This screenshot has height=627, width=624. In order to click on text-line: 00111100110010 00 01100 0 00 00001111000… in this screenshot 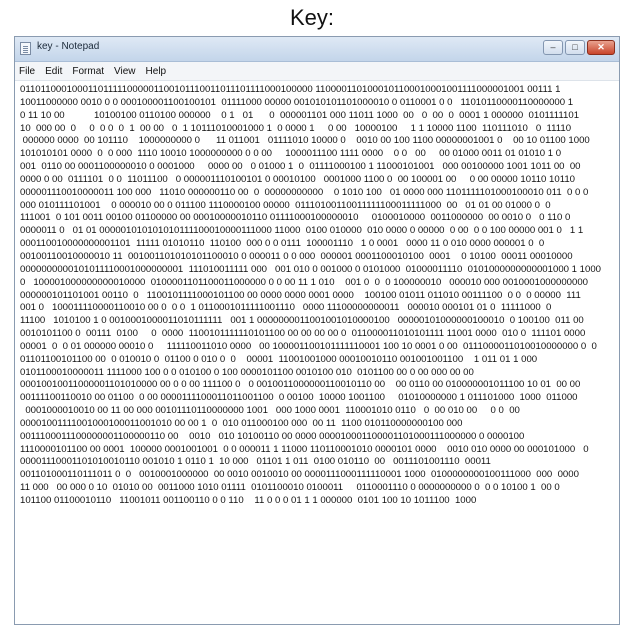, I will do `click(299, 398)`.